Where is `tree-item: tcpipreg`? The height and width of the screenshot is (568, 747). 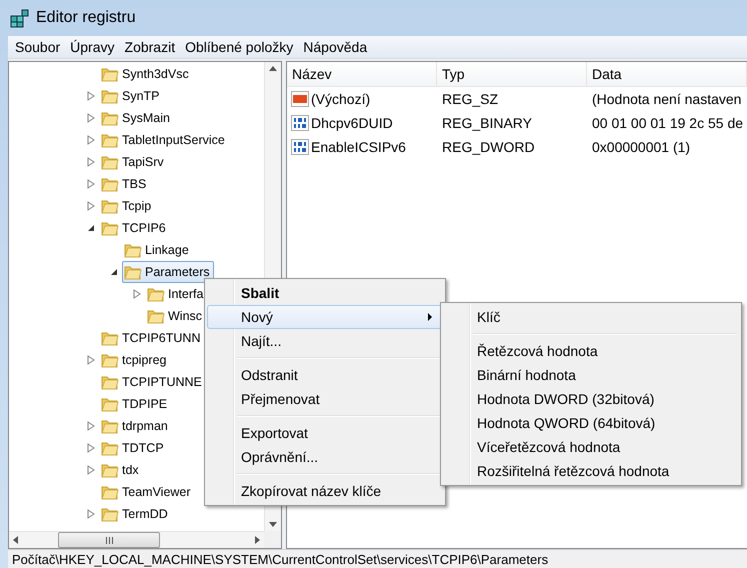
tree-item: tcpipreg is located at coordinates (126, 360).